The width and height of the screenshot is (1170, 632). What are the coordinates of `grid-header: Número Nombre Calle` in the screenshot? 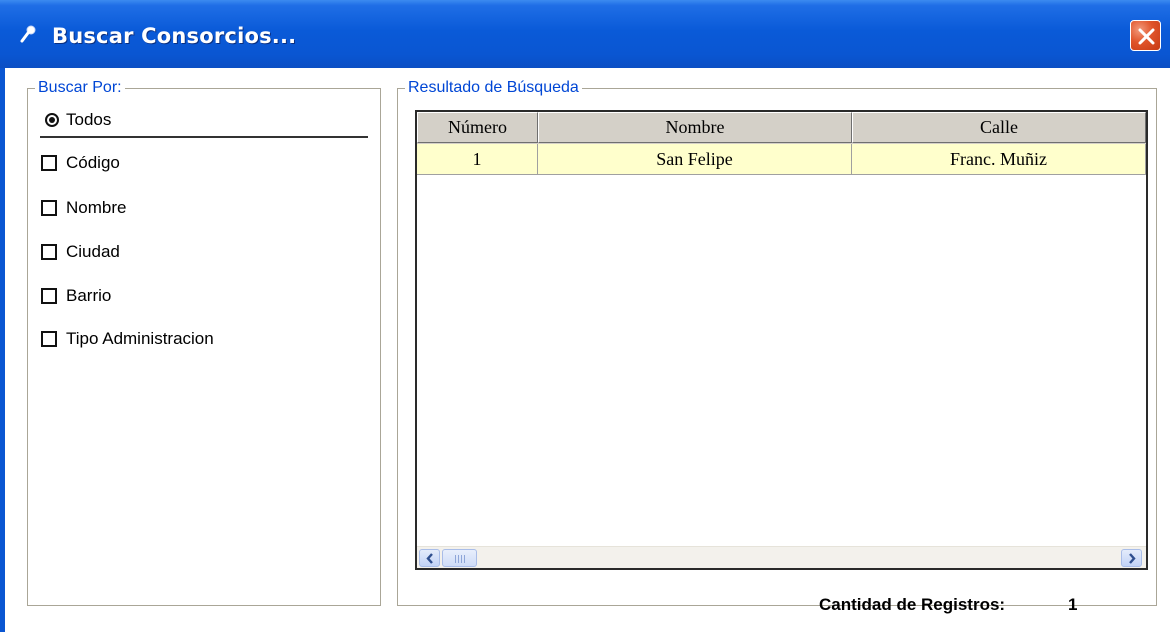 It's located at (781, 128).